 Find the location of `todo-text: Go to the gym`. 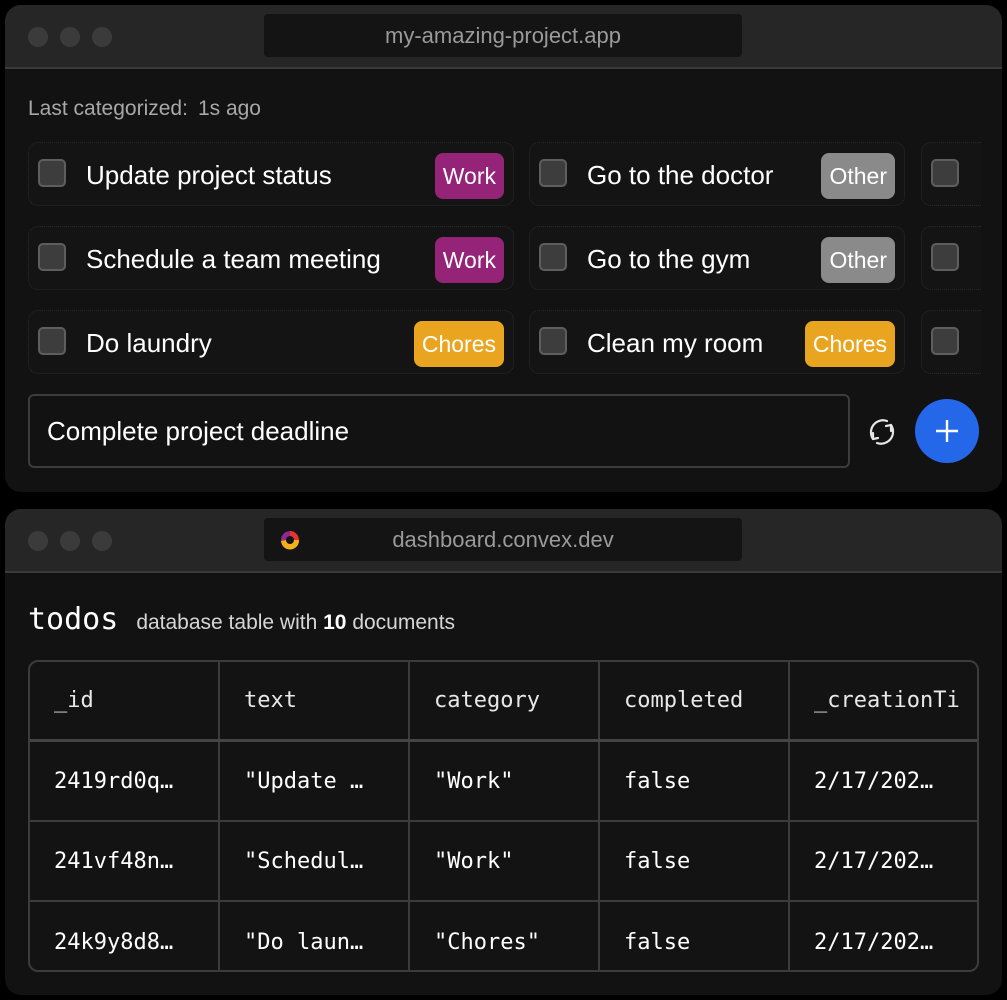

todo-text: Go to the gym is located at coordinates (669, 259).